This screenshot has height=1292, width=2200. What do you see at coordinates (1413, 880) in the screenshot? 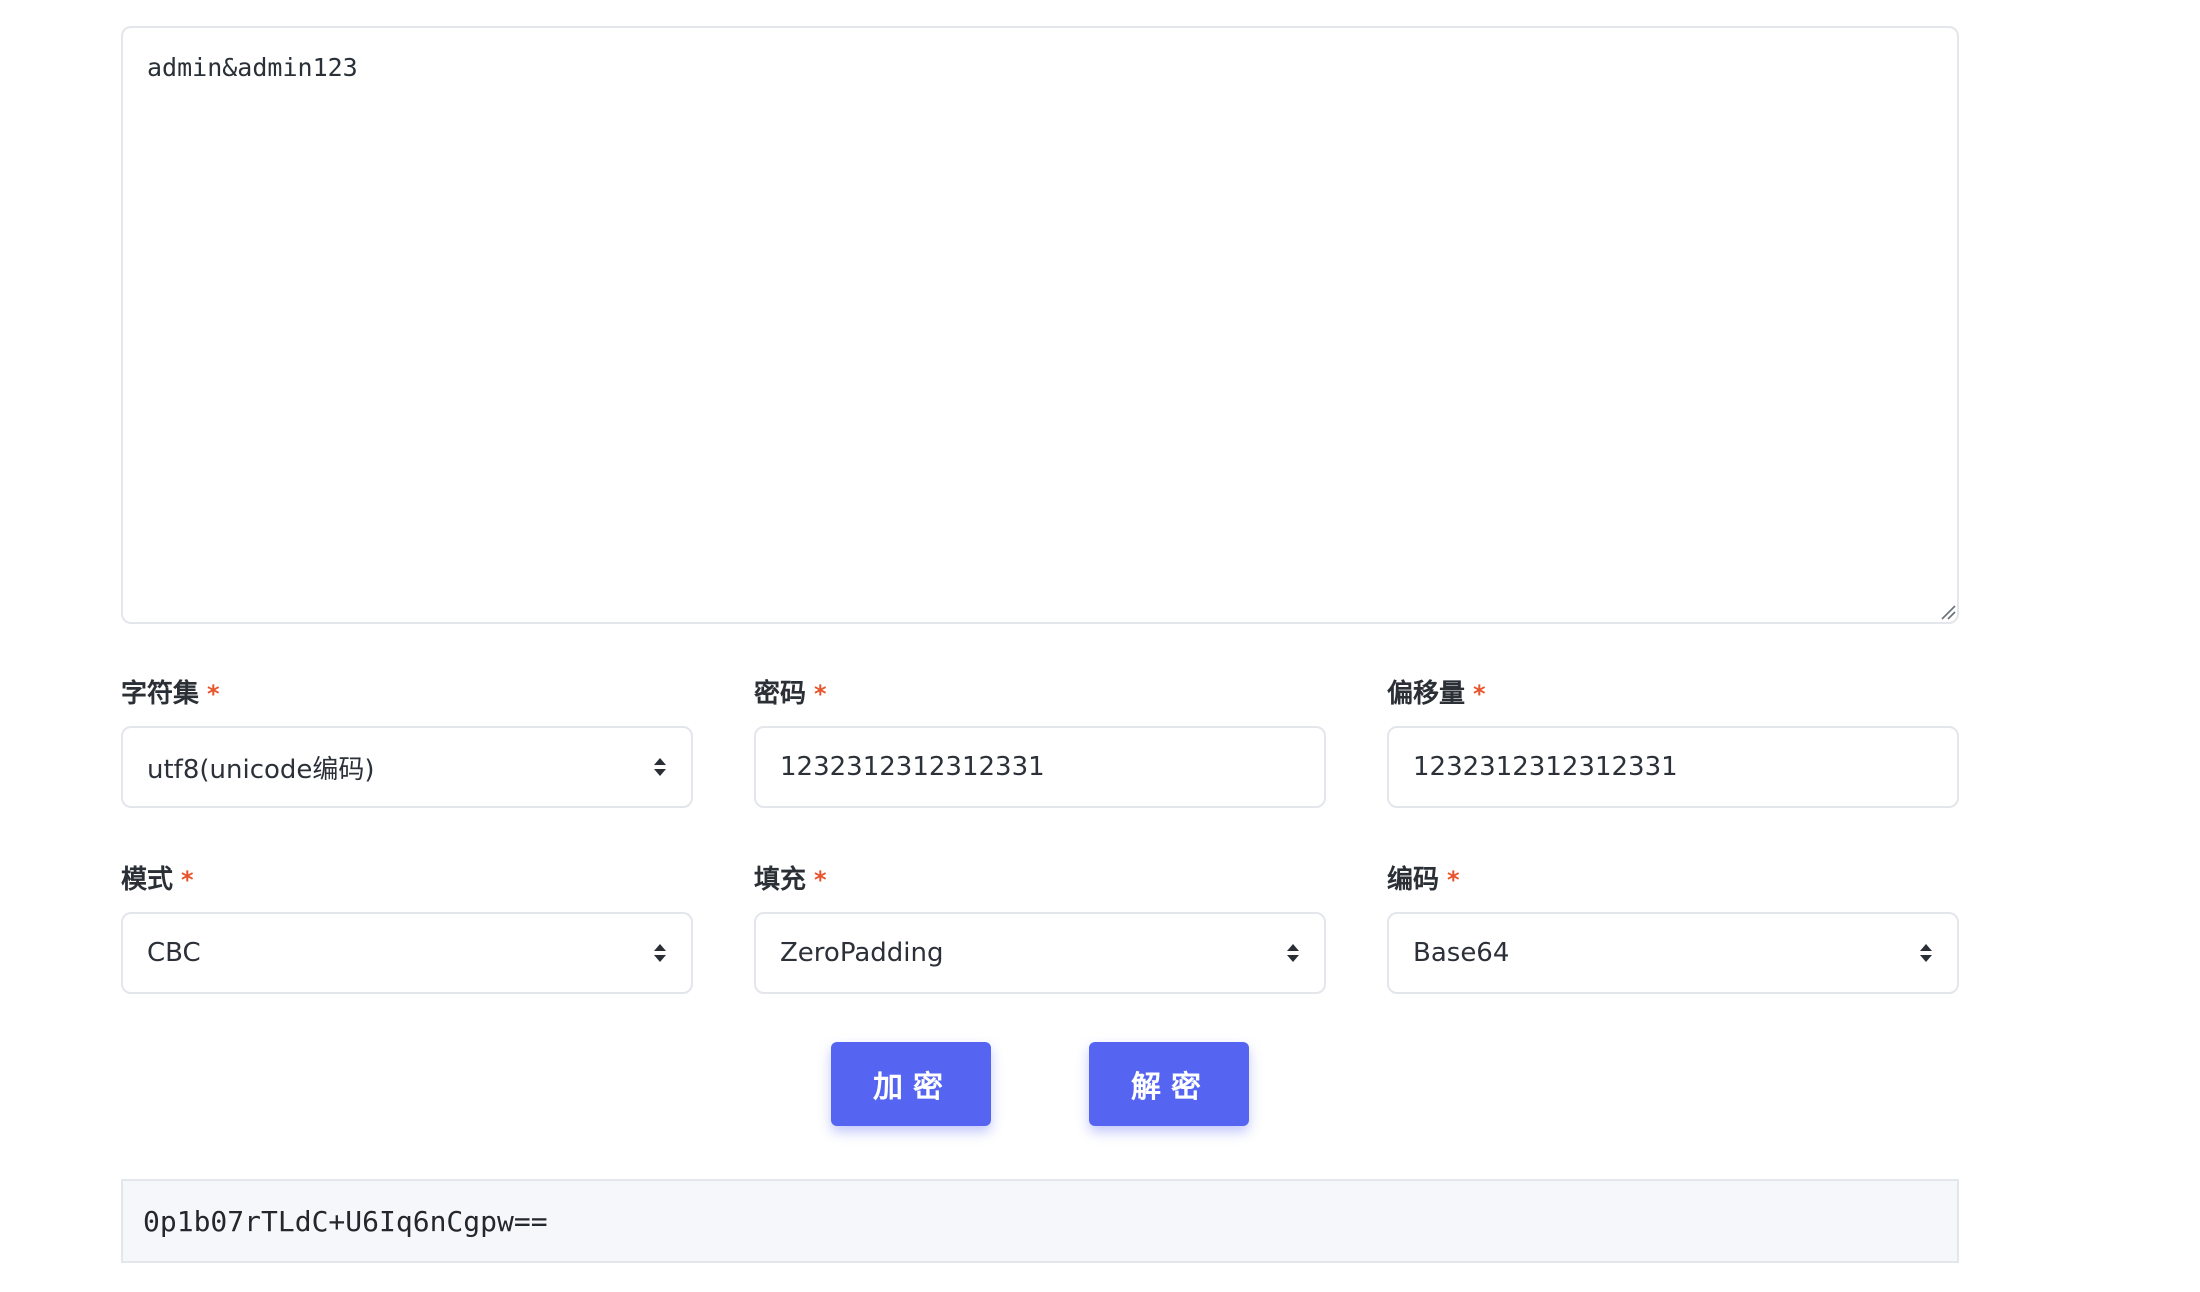
I see `encoding-label-text: 编码` at bounding box center [1413, 880].